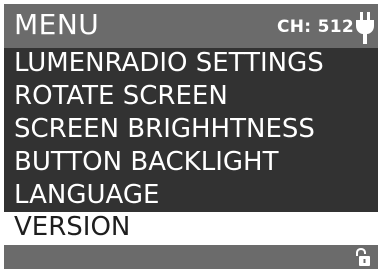  Describe the element at coordinates (365, 28) in the screenshot. I see `power-plug-icon` at that location.